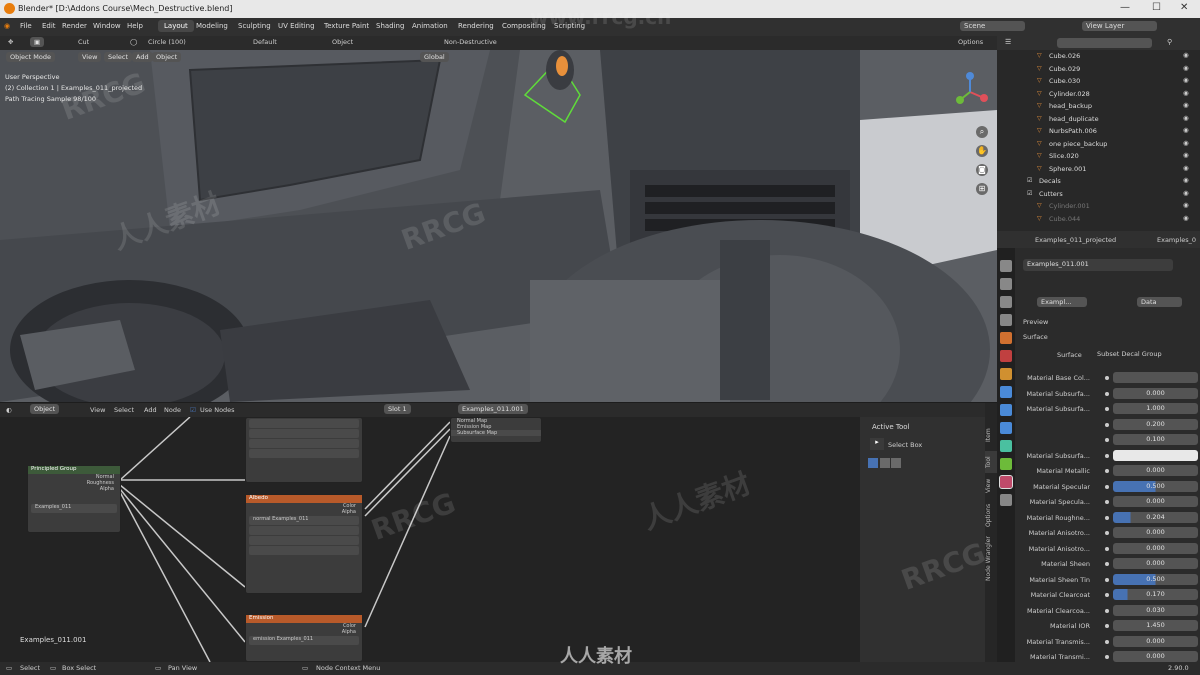  Describe the element at coordinates (150, 410) in the screenshot. I see `node-menu-add: Add` at that location.